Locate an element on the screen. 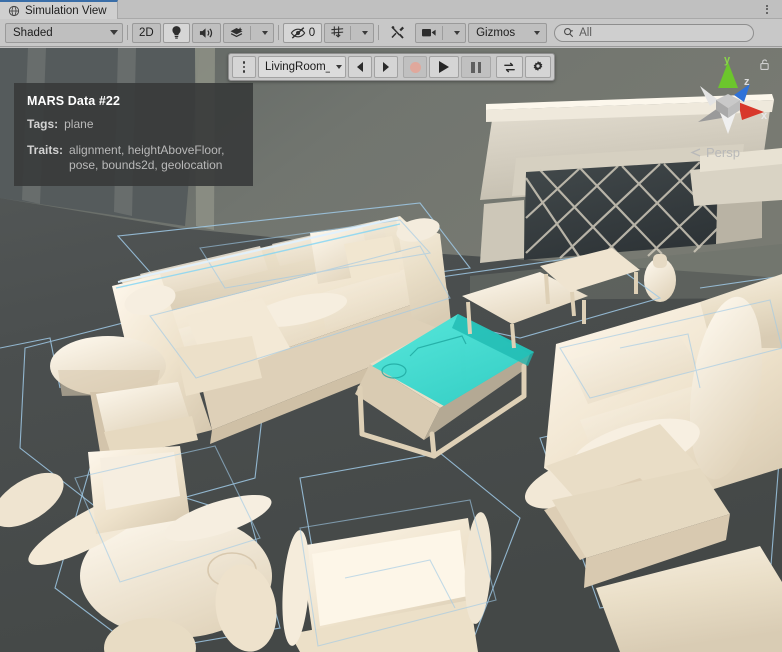  environment-dropdown: LivingRoom_1 is located at coordinates (302, 67).